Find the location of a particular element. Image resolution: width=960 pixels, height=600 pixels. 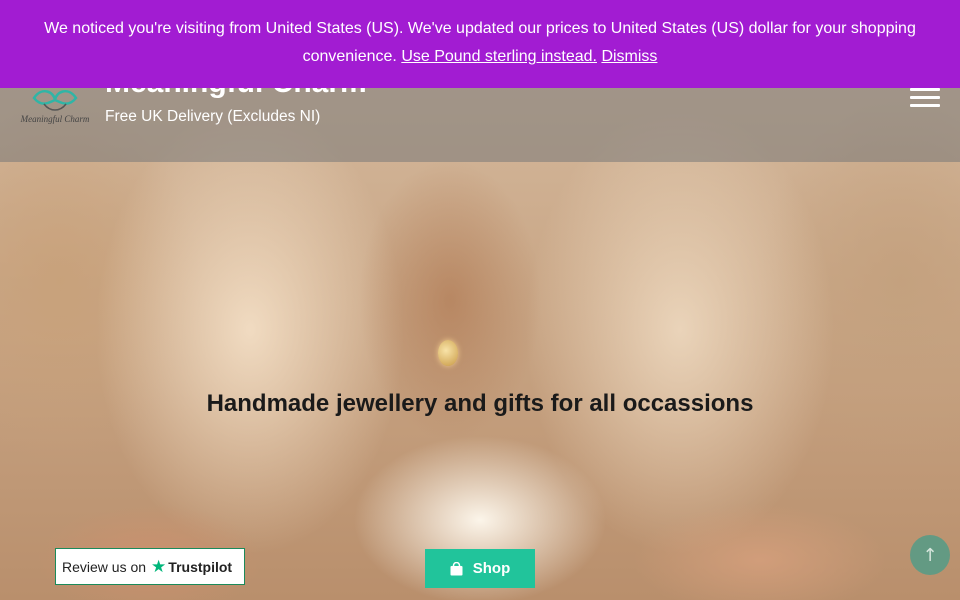

trustpilot-prefix: Review us on is located at coordinates (104, 566).